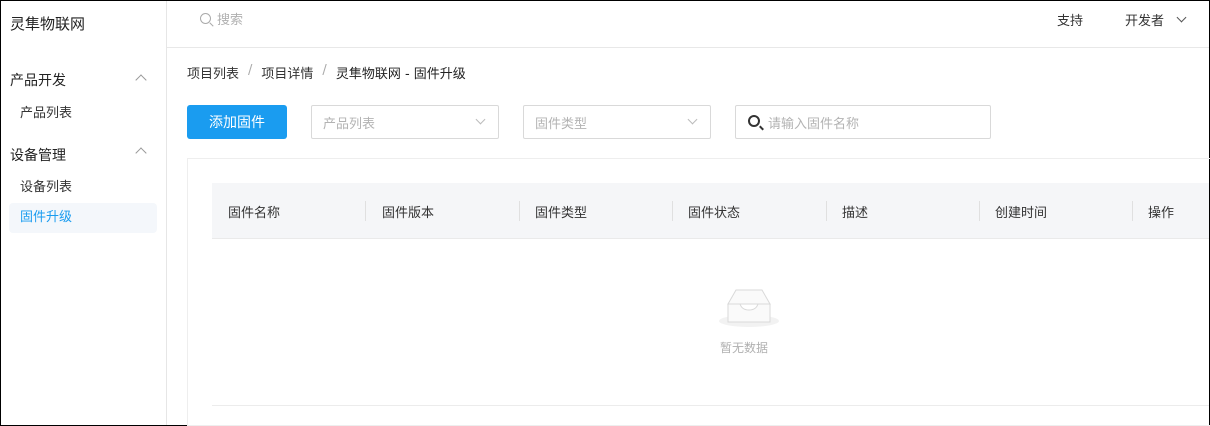 Image resolution: width=1210 pixels, height=426 pixels. Describe the element at coordinates (83, 218) in the screenshot. I see `sidebar-item-firmware-upgrade: 固件升级` at that location.